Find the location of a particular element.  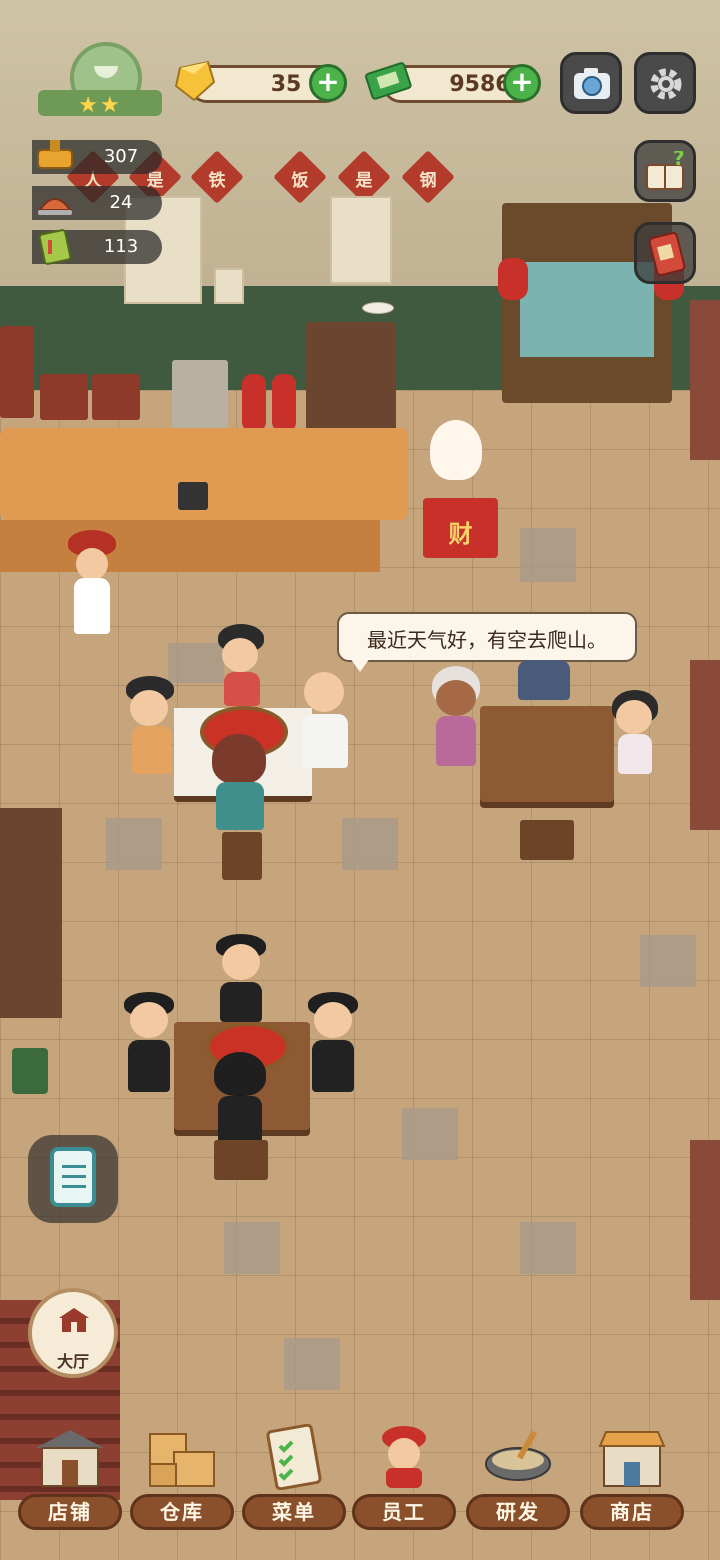

guide-button: ? is located at coordinates (665, 171).